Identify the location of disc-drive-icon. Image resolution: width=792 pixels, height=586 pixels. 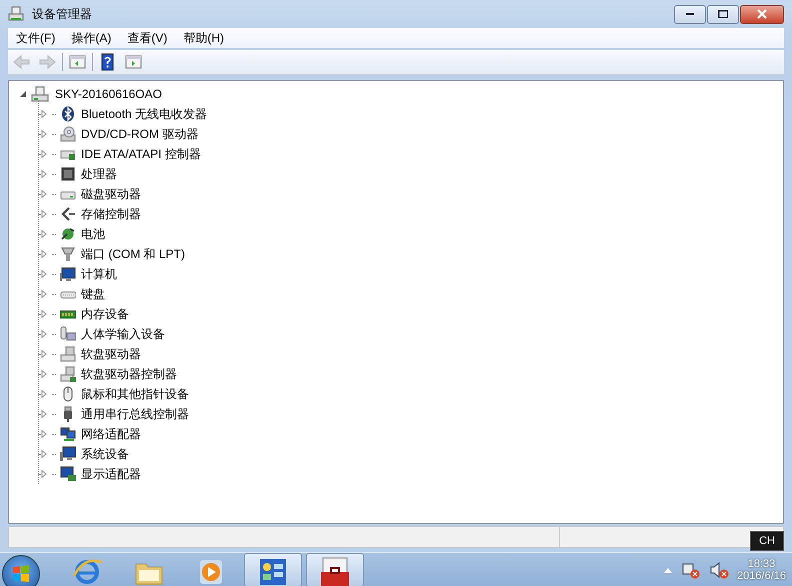
(68, 134).